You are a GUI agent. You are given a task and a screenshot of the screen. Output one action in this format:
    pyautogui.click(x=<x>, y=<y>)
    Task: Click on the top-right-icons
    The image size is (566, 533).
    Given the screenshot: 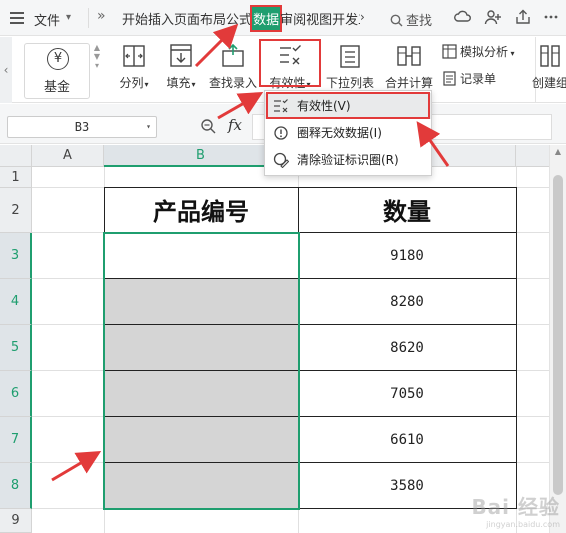 What is the action you would take?
    pyautogui.click(x=506, y=17)
    